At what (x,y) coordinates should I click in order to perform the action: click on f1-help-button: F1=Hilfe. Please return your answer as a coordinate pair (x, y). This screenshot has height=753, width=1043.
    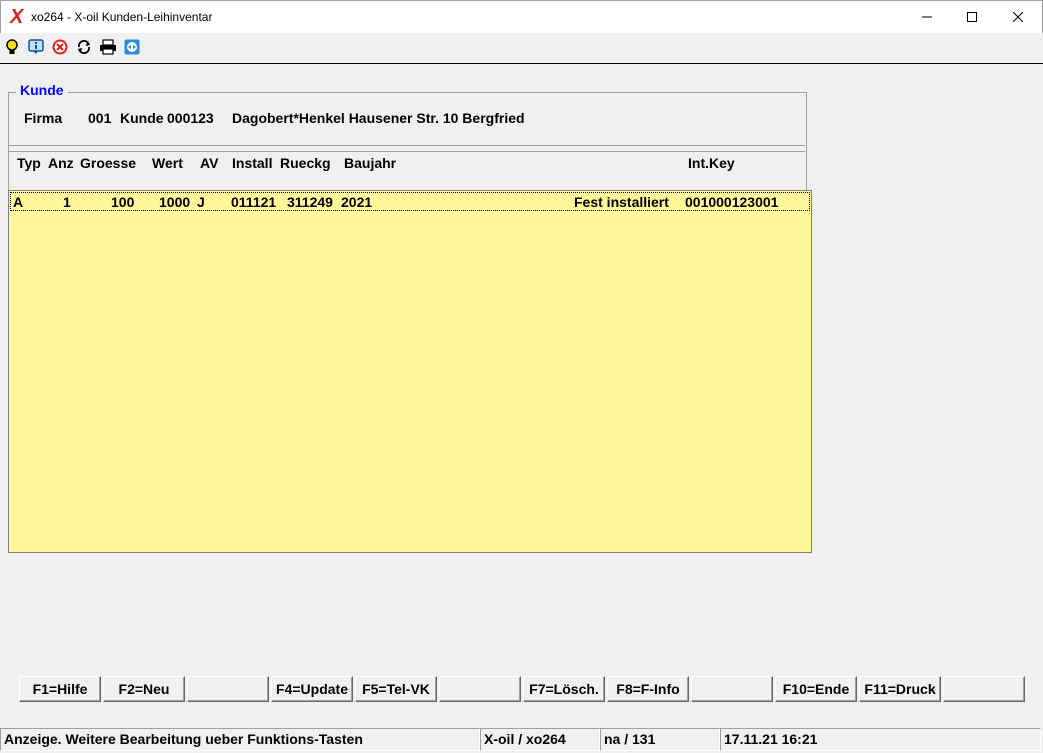
    Looking at the image, I should click on (60, 689).